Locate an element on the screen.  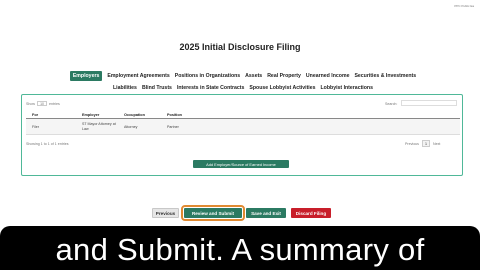
cell-occupation: Attorney is located at coordinates (131, 127).